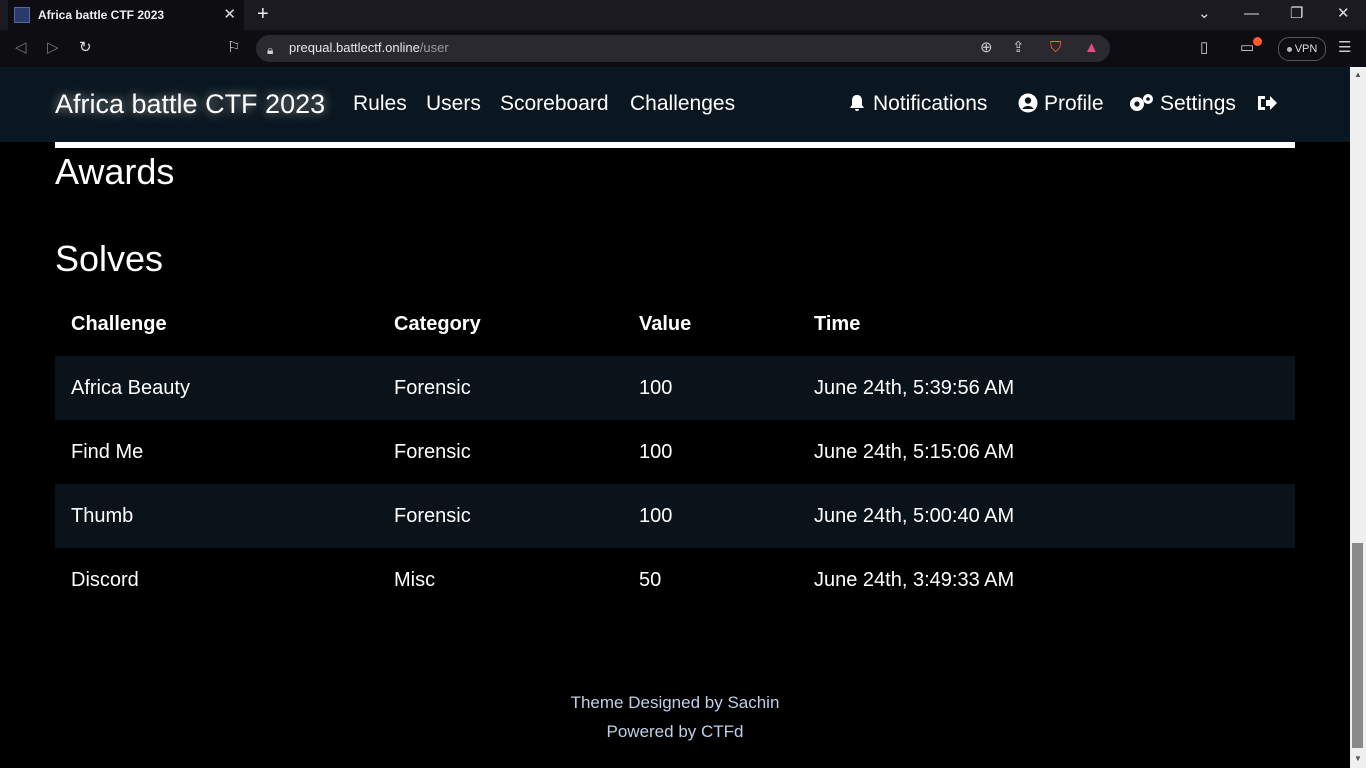 The width and height of the screenshot is (1366, 768). I want to click on cell-challenge: Thumb, so click(216, 516).